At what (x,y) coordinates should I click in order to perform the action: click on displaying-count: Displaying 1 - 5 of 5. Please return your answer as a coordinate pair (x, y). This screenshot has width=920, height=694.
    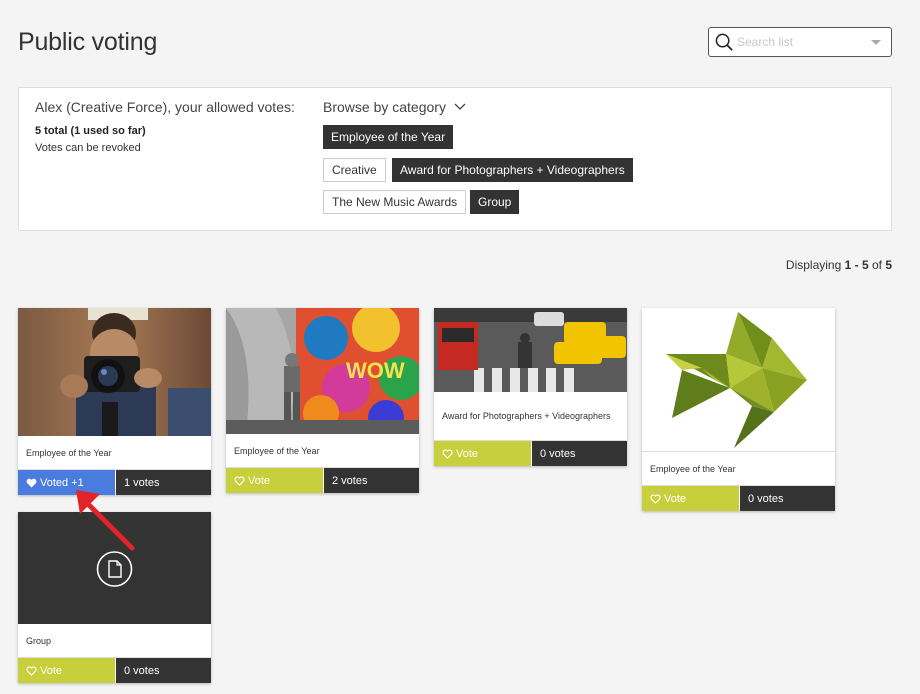
    Looking at the image, I should click on (838, 265).